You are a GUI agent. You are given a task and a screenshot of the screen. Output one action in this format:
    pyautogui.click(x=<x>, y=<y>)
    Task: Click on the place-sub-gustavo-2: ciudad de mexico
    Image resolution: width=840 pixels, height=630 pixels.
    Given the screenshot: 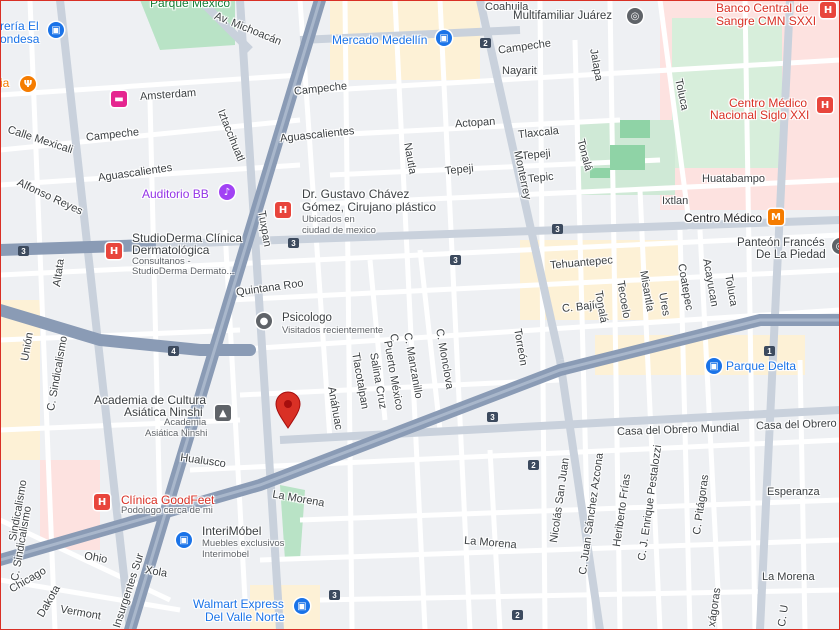 What is the action you would take?
    pyautogui.click(x=339, y=230)
    